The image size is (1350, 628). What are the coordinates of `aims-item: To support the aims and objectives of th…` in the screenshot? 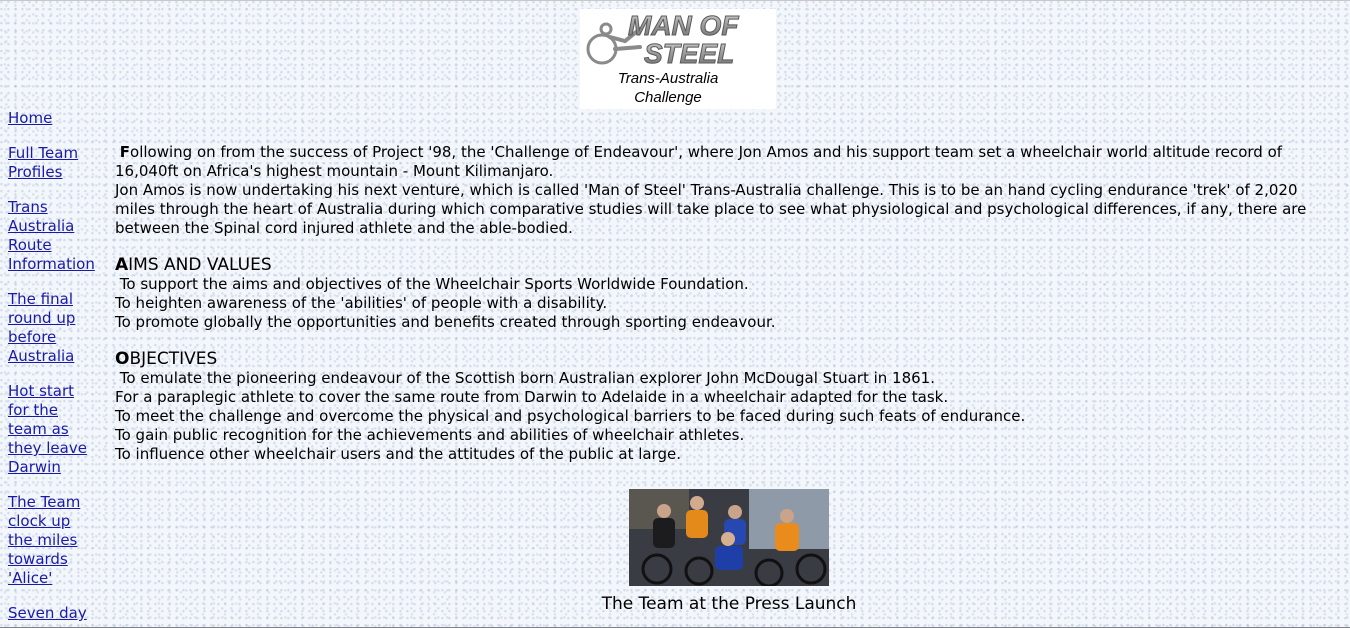 It's located at (727, 284).